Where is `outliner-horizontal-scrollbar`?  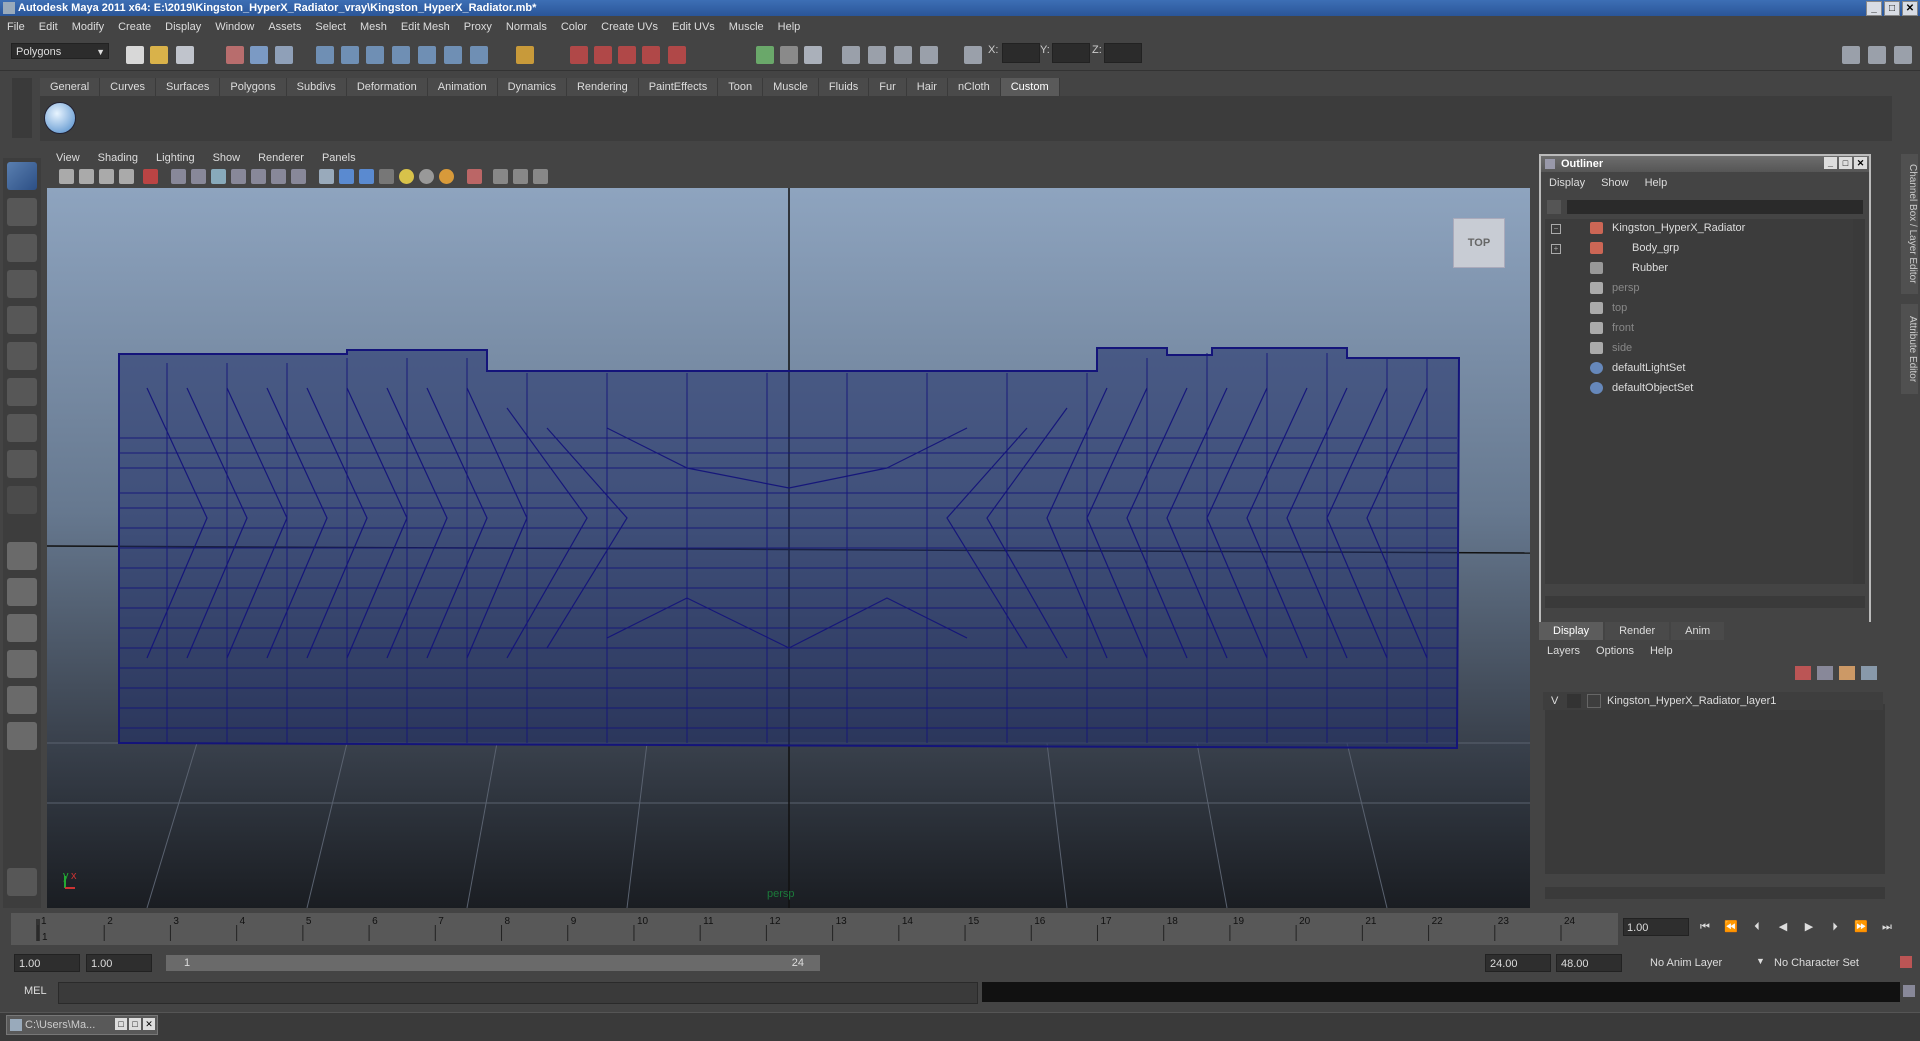 outliner-horizontal-scrollbar is located at coordinates (1705, 602).